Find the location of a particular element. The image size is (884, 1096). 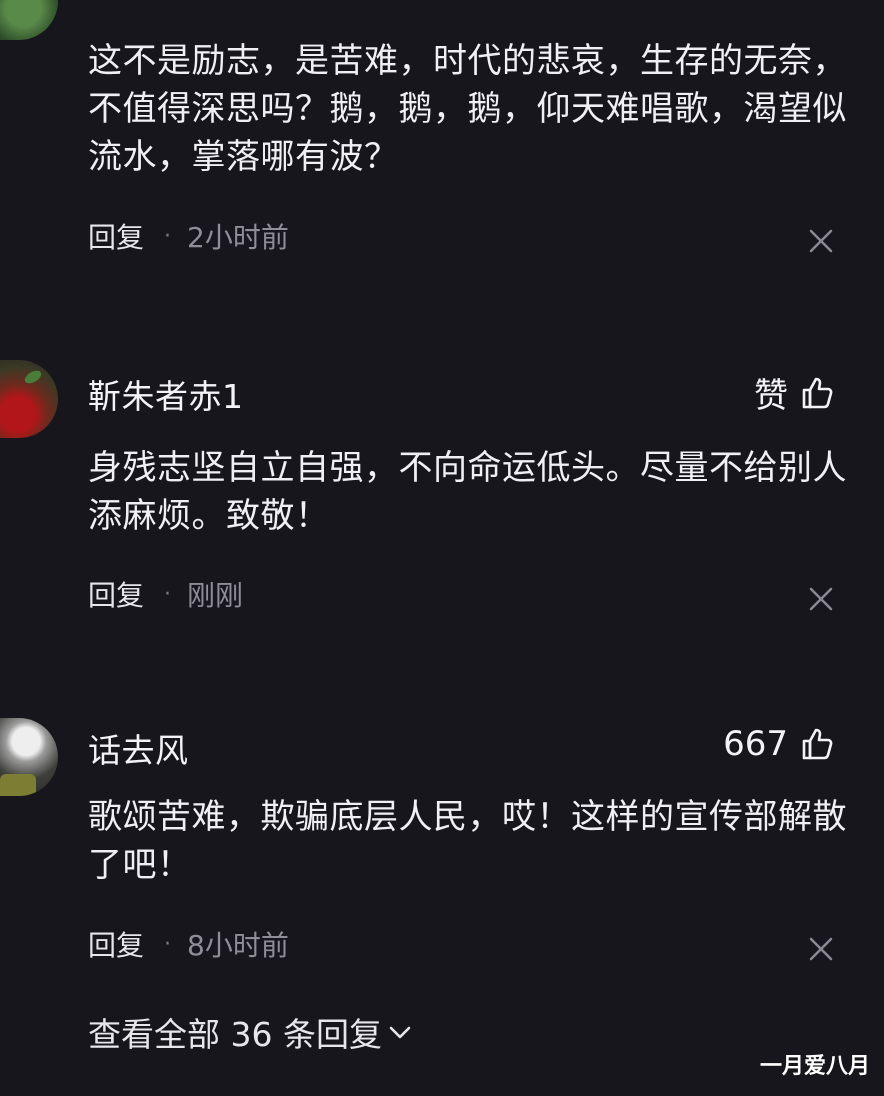

username: 话去风 is located at coordinates (138, 748).